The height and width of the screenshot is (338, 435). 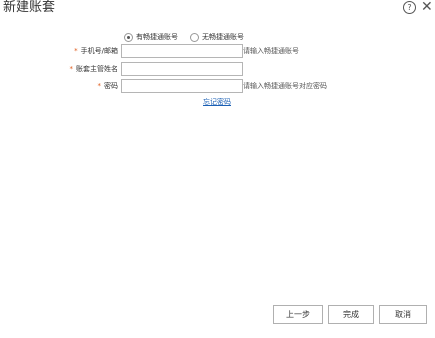 I want to click on radio-no-account-label: 无畅捷通账号, so click(x=223, y=37).